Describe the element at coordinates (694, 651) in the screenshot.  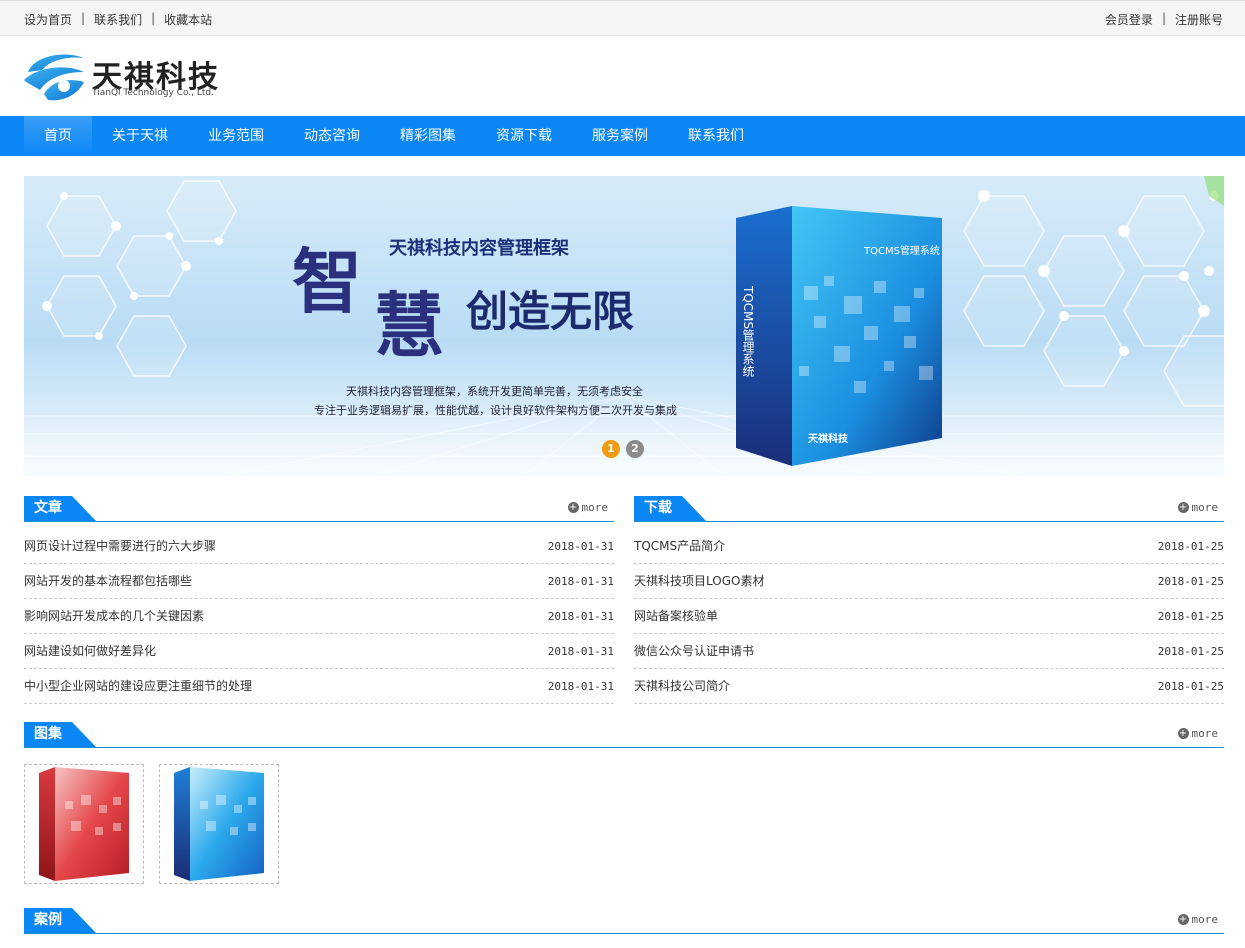
I see `download-title: 微信公众号认证申请书` at that location.